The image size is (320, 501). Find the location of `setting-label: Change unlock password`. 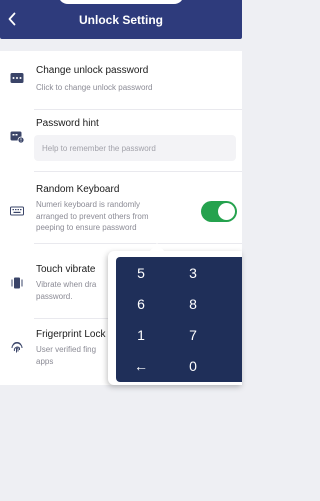

setting-label: Change unlock password is located at coordinates (92, 70).